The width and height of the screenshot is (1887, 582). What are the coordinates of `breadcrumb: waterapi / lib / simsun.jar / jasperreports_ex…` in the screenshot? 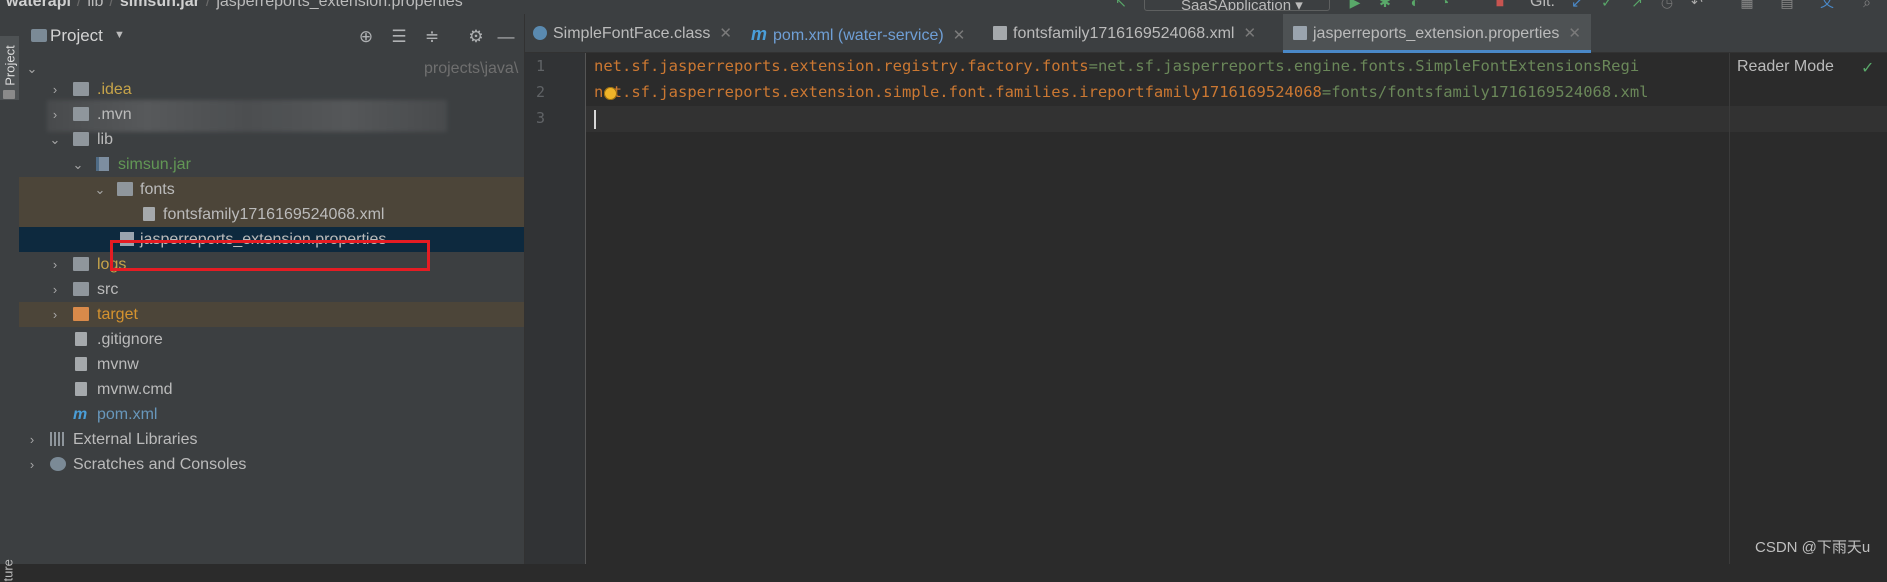 It's located at (234, 5).